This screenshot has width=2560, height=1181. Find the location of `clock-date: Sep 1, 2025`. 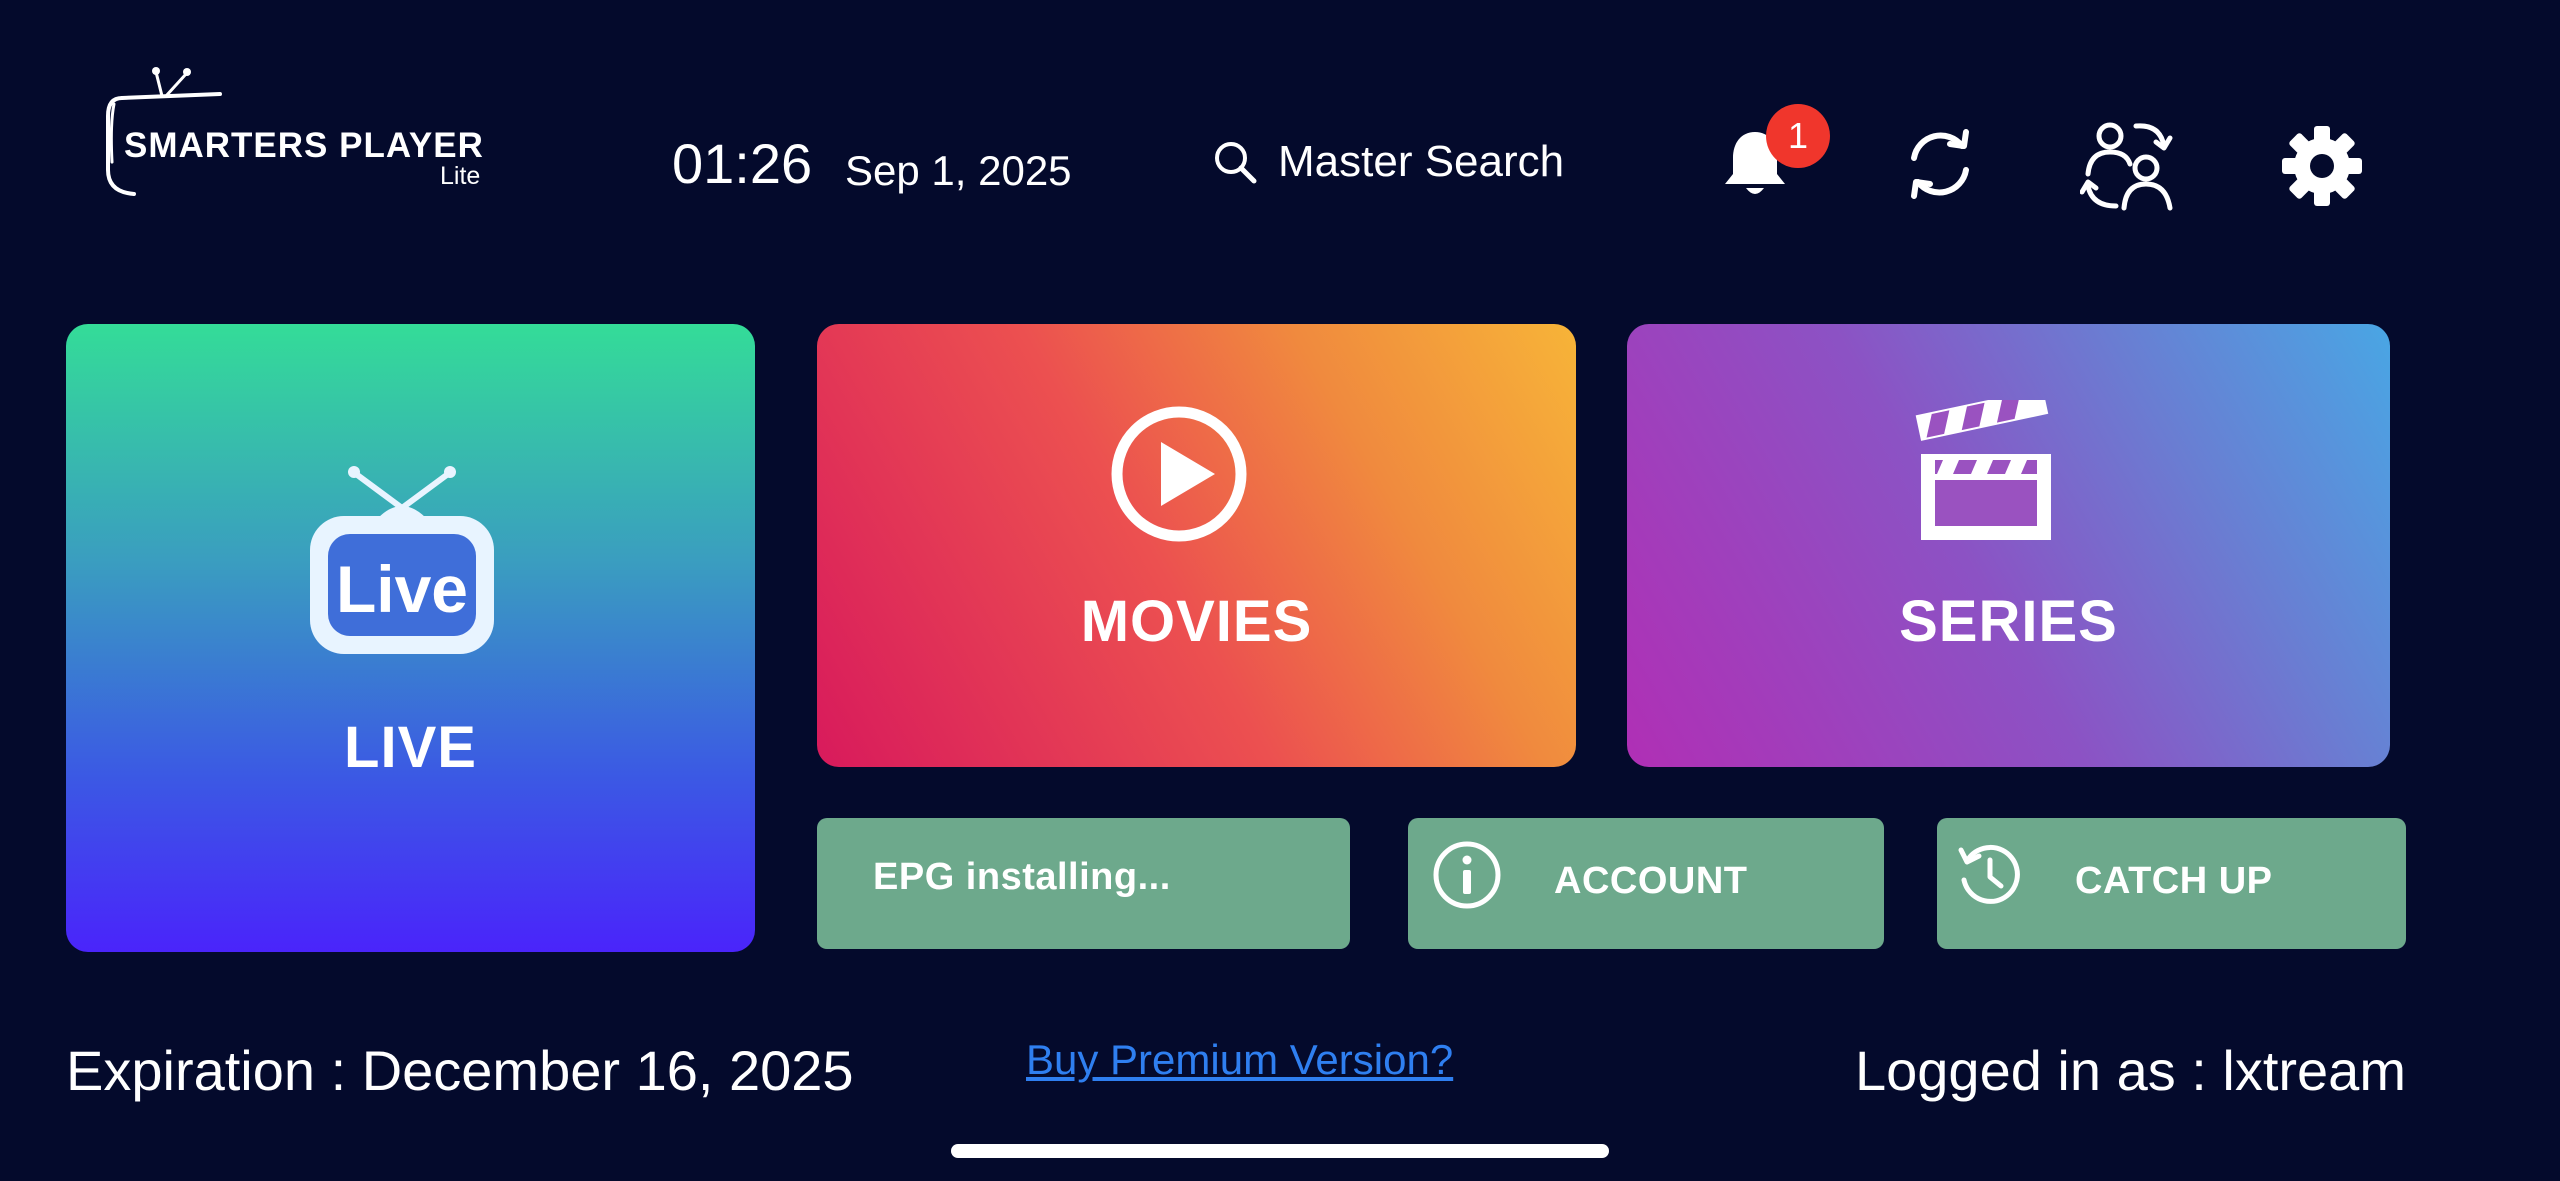

clock-date: Sep 1, 2025 is located at coordinates (958, 170).